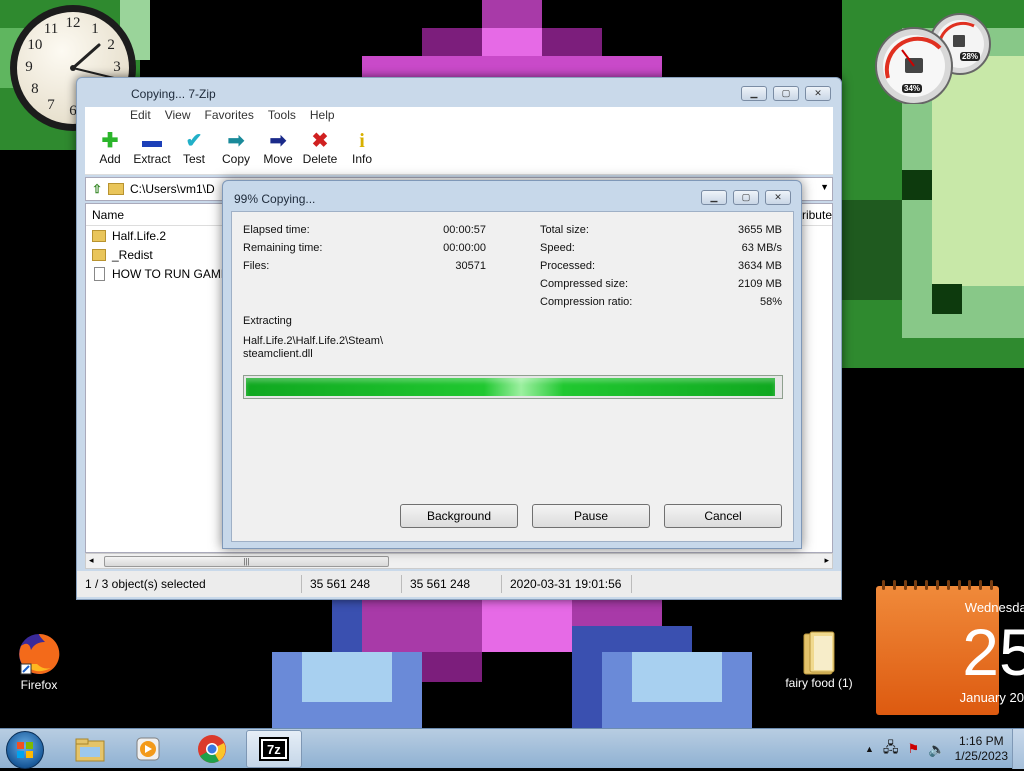 The image size is (1024, 771). Describe the element at coordinates (110, 149) in the screenshot. I see `add-button: ✚ Add` at that location.